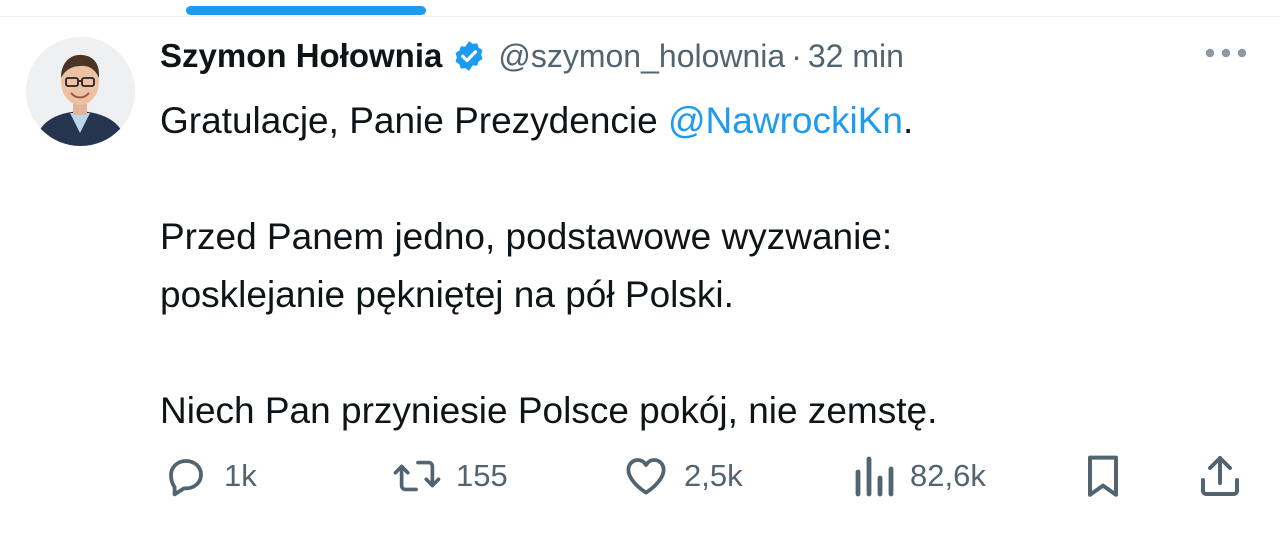  I want to click on handle: @szymon_holownia, so click(641, 56).